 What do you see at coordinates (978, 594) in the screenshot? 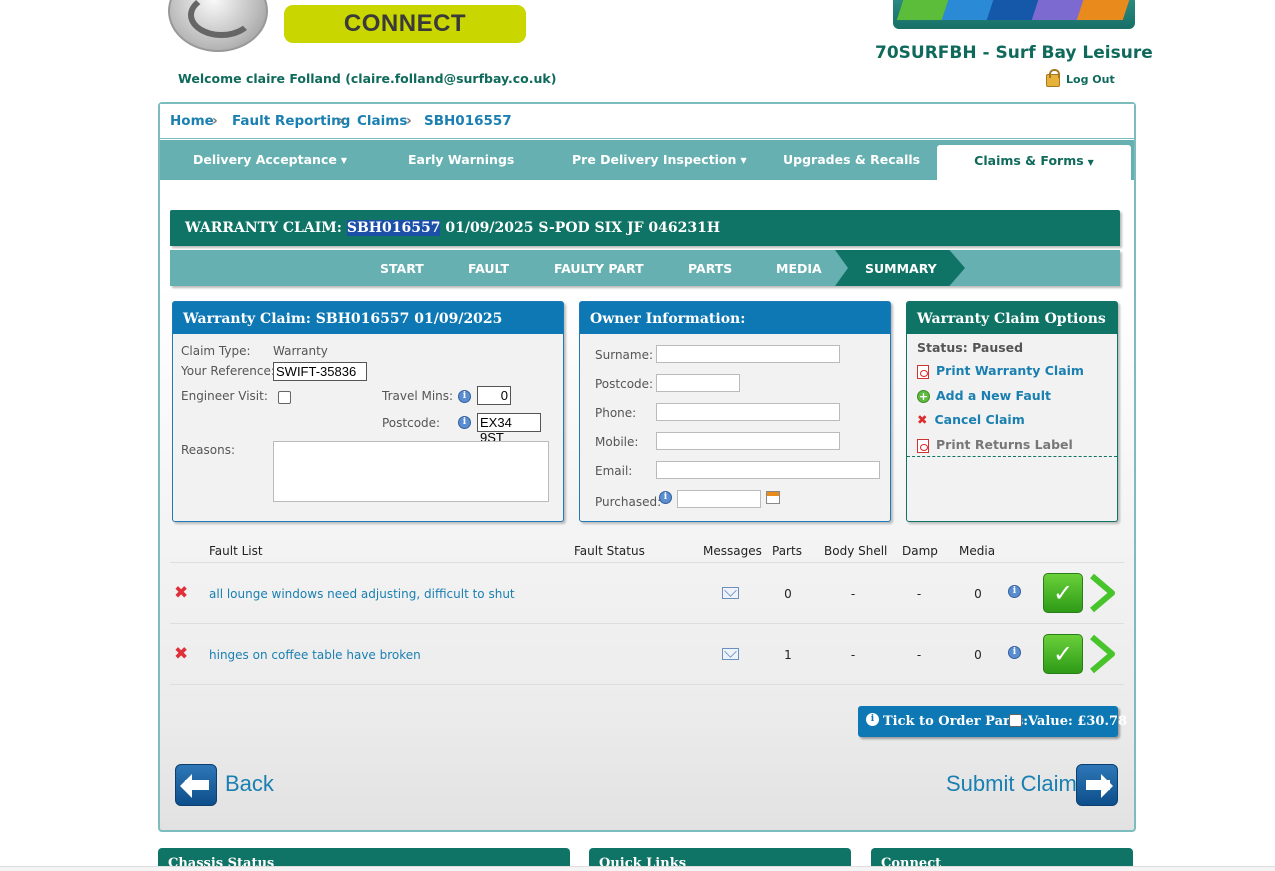
I see `fault-media: 0` at bounding box center [978, 594].